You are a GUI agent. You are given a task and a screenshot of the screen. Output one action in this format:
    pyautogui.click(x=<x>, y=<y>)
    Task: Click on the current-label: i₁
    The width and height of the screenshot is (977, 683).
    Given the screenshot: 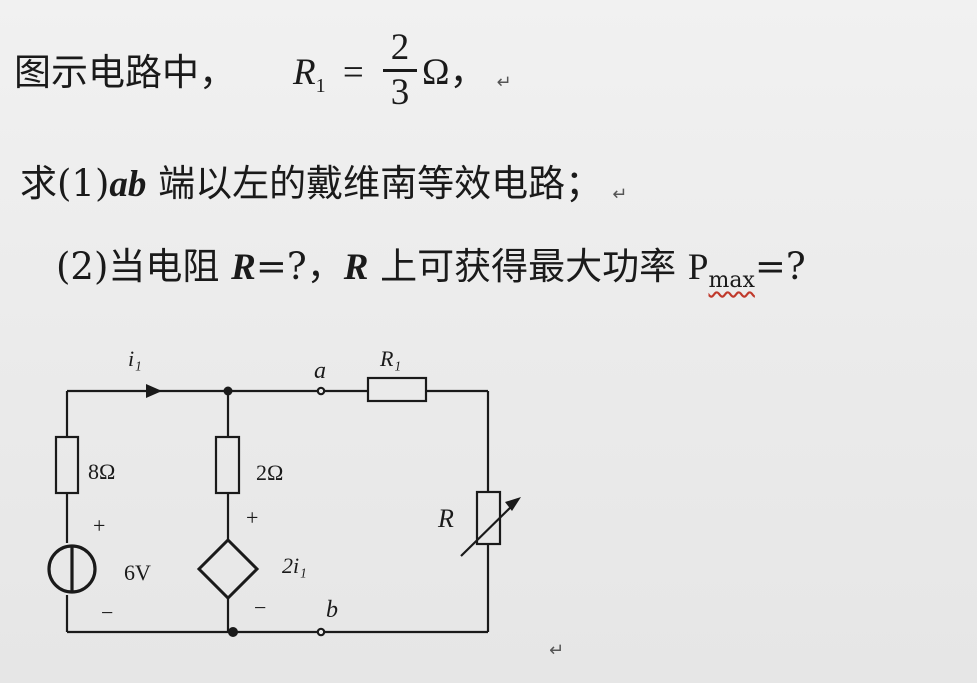 What is the action you would take?
    pyautogui.click(x=135, y=358)
    